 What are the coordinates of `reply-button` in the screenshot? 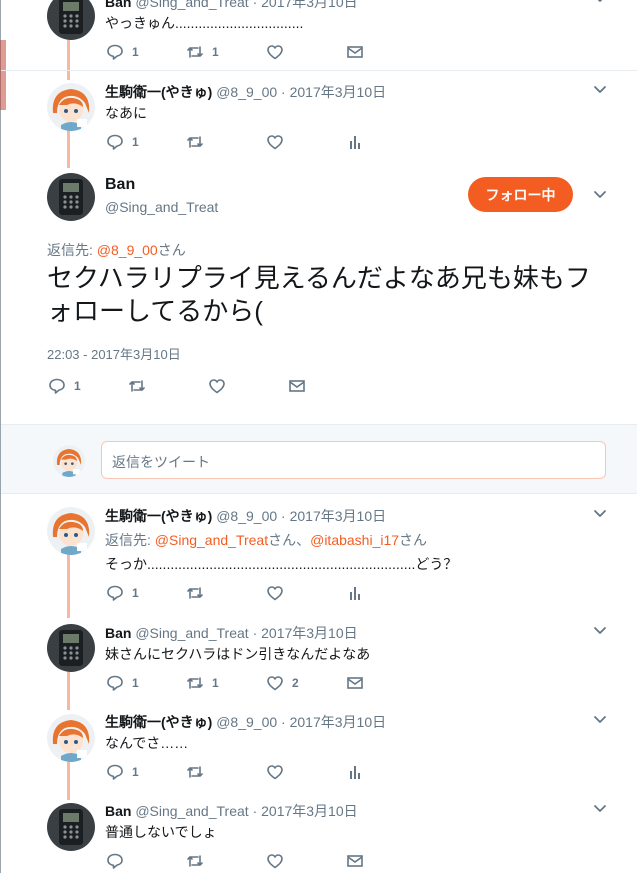 It's located at (119, 861).